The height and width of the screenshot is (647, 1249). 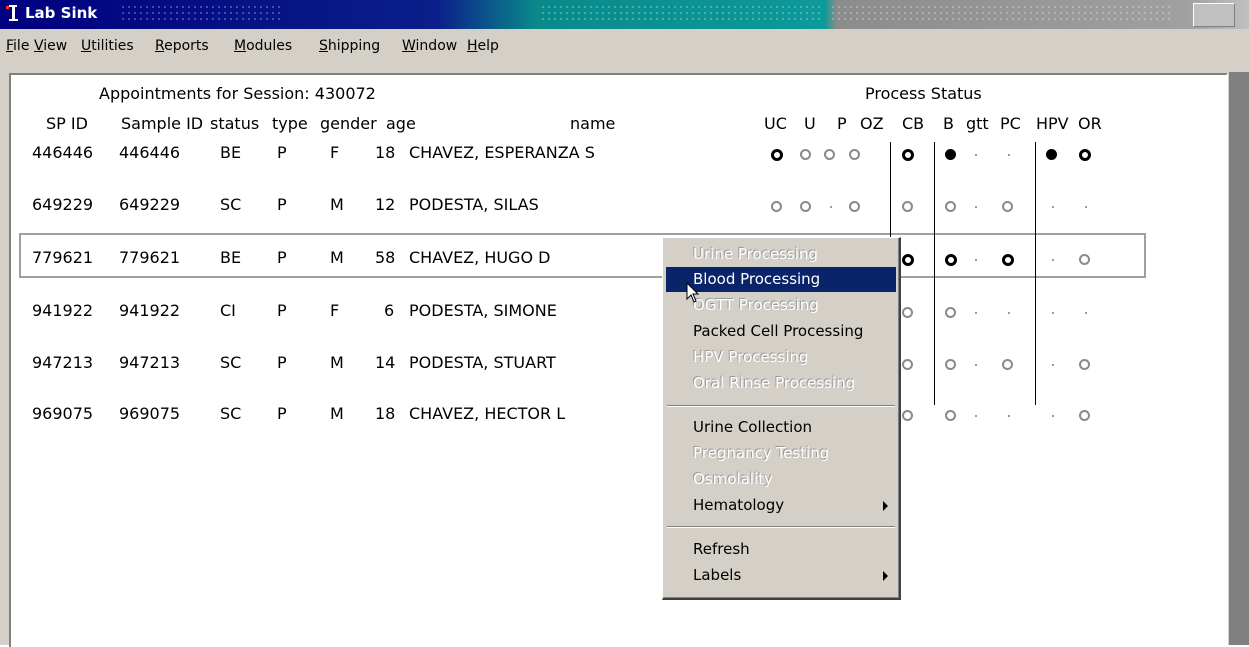 What do you see at coordinates (1239, 358) in the screenshot?
I see `side-scroll-area` at bounding box center [1239, 358].